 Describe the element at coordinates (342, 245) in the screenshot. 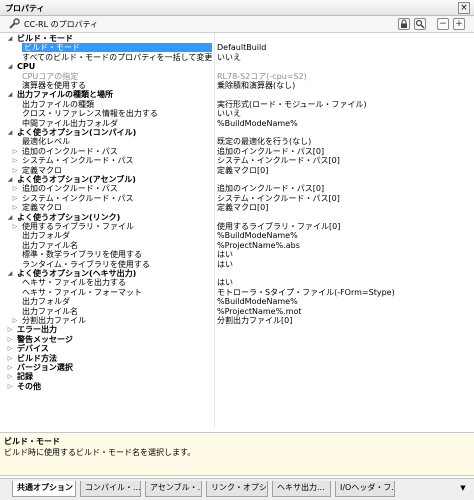

I see `property-value: %ProjectName%.abs` at that location.